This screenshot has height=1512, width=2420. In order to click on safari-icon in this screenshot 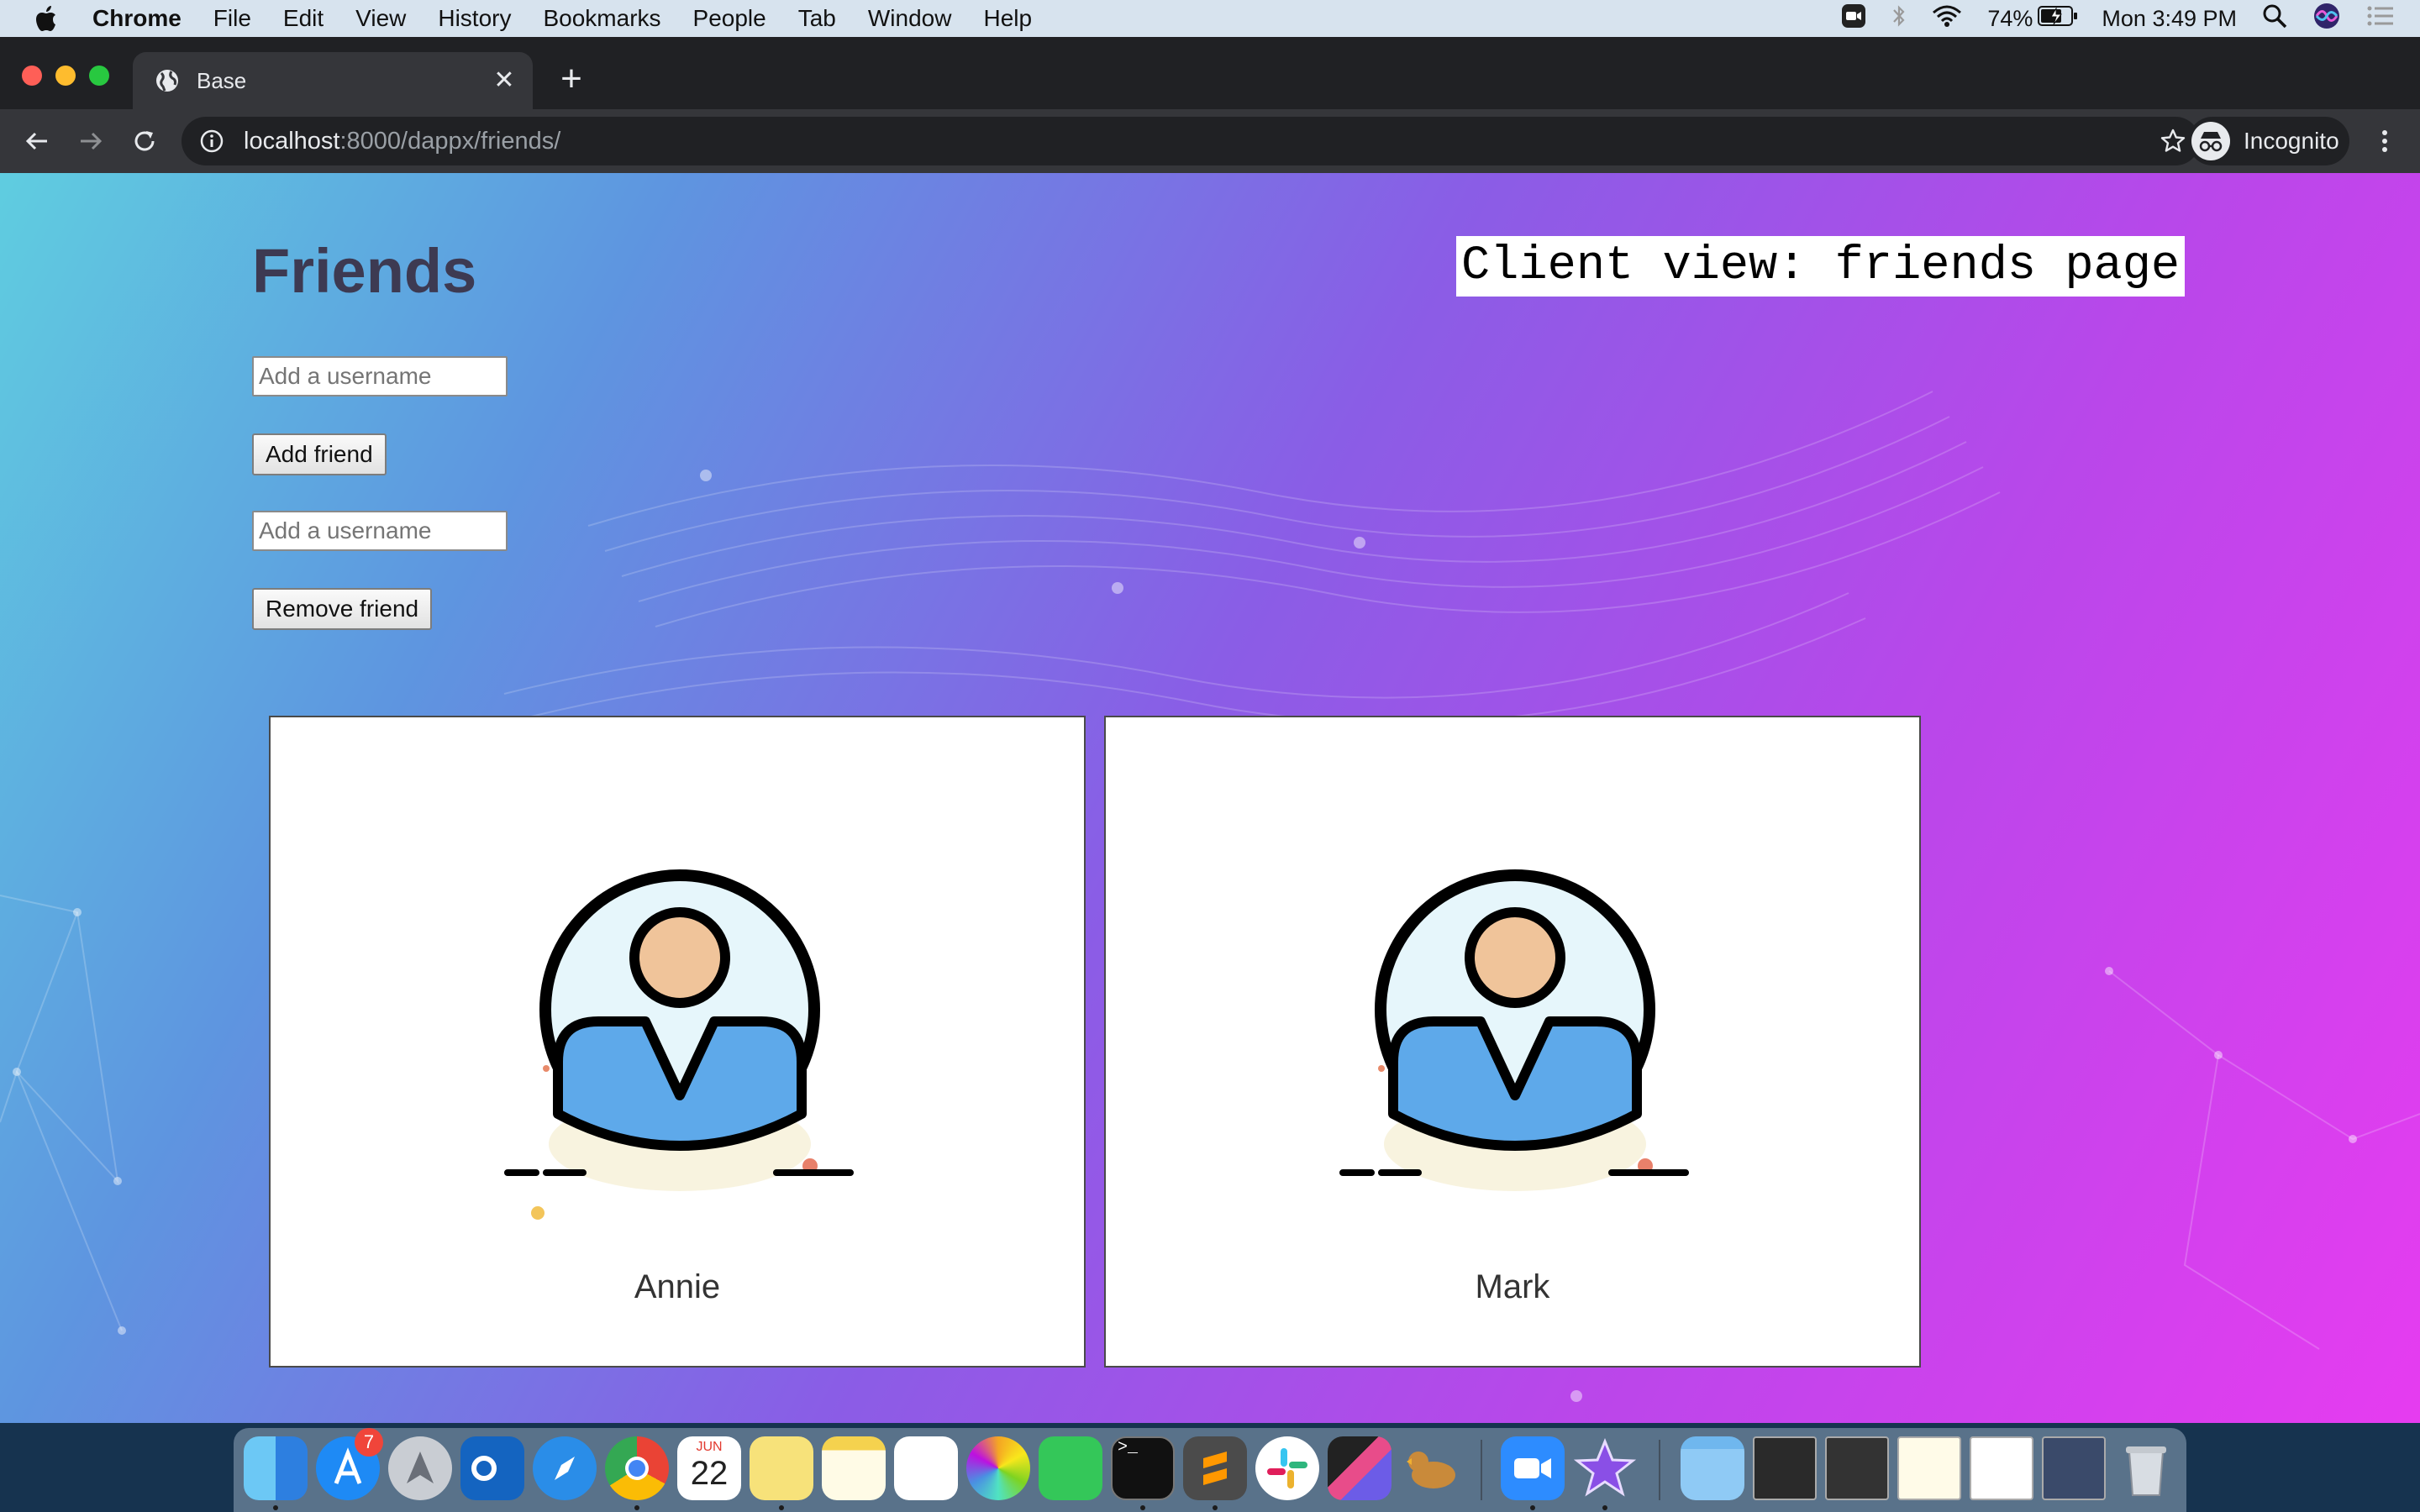, I will do `click(565, 1468)`.